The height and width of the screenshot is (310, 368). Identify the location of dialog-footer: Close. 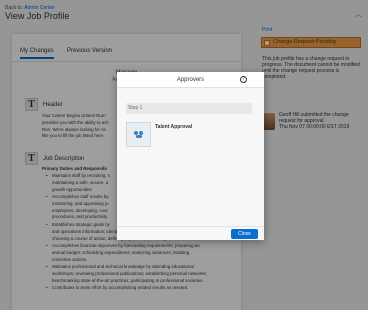
(190, 233).